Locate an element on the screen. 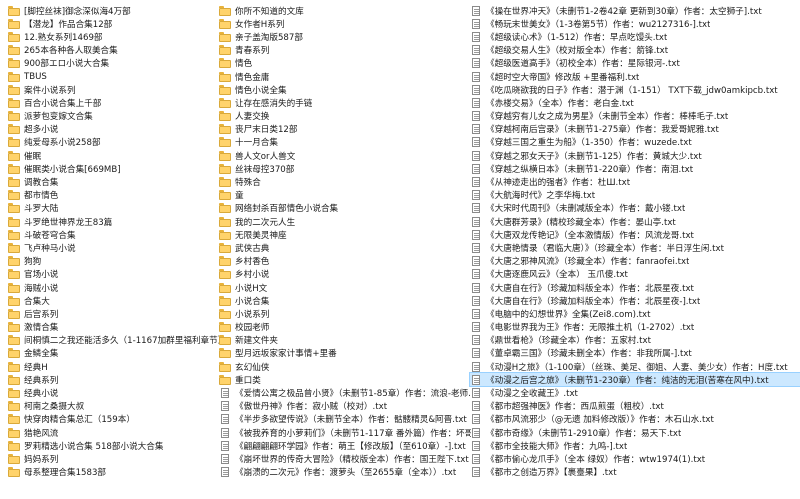  file-item: 《电脑中的幻想世界》全集(Zei8.com).txt is located at coordinates (635, 313).